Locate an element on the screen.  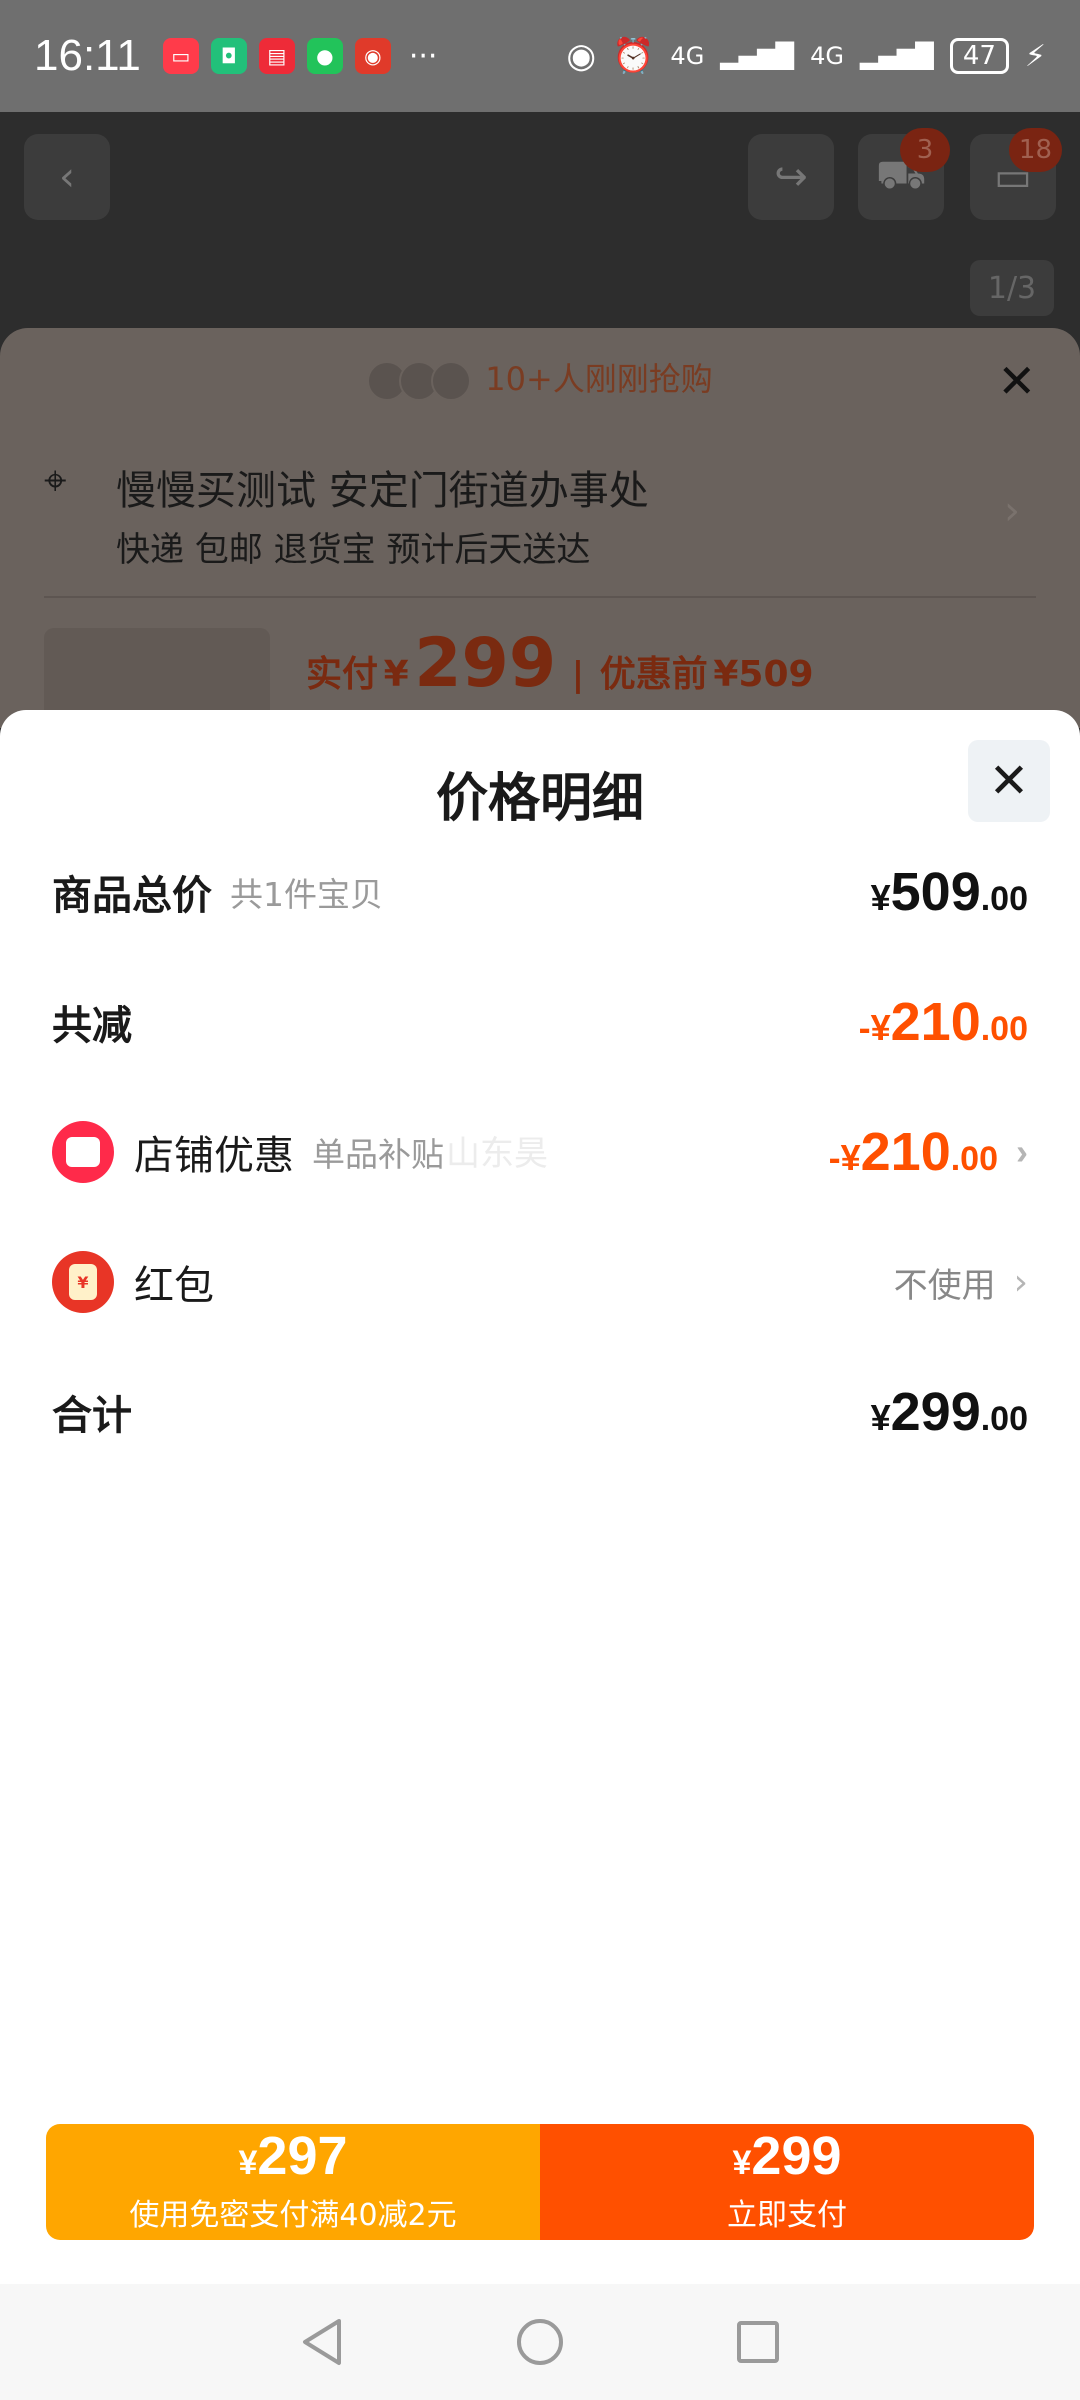
red-packet-label: 红包 is located at coordinates (174, 1286).